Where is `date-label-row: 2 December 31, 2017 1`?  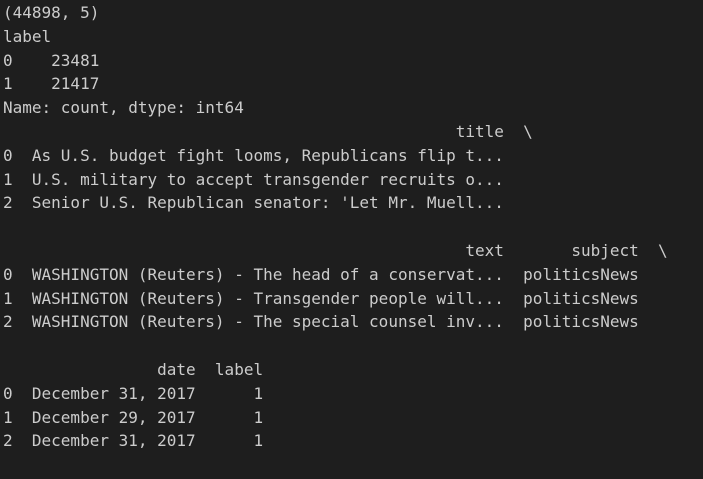 date-label-row: 2 December 31, 2017 1 is located at coordinates (133, 441).